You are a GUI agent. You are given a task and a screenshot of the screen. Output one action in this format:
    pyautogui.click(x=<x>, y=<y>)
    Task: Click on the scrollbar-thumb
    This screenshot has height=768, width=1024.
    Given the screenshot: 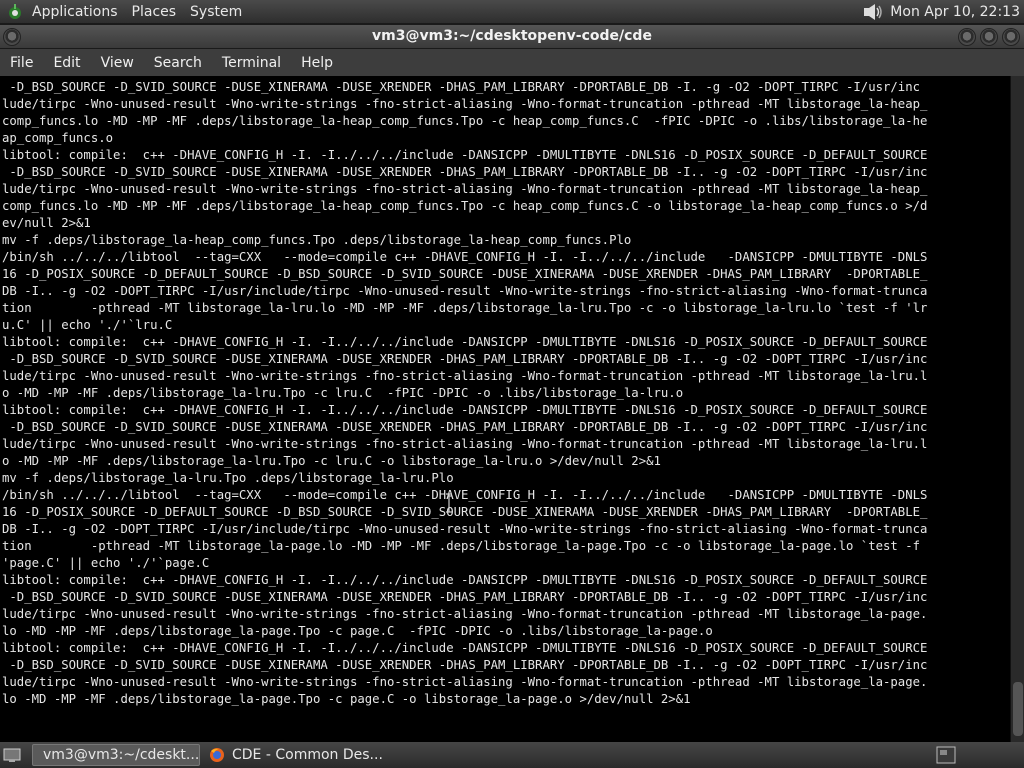 What is the action you would take?
    pyautogui.click(x=1018, y=709)
    